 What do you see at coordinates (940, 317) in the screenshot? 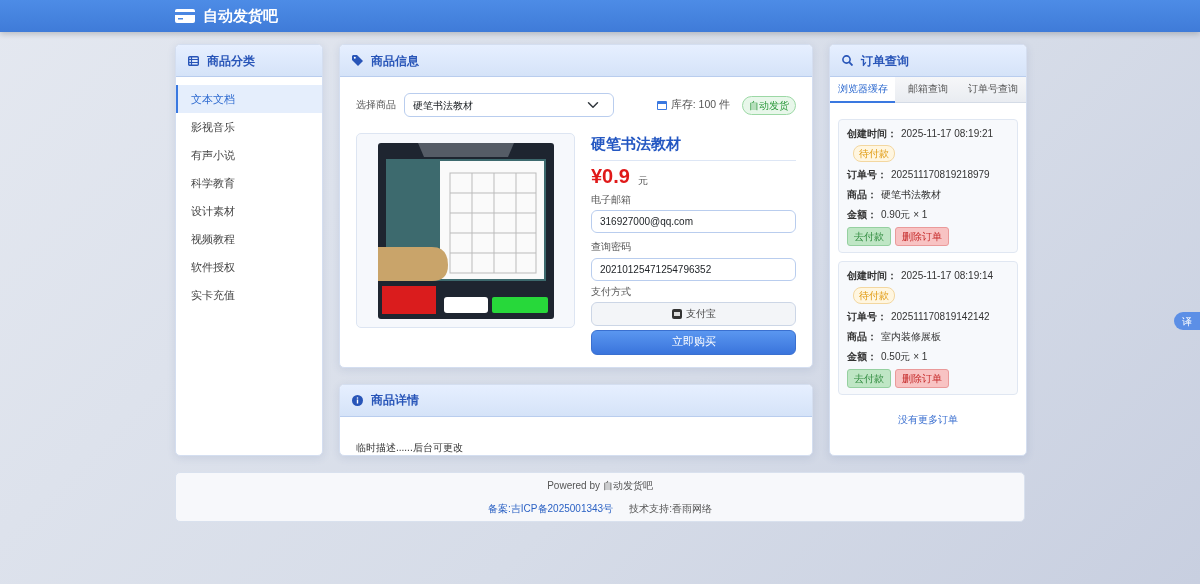
I see `field-value: 202511170819142142` at bounding box center [940, 317].